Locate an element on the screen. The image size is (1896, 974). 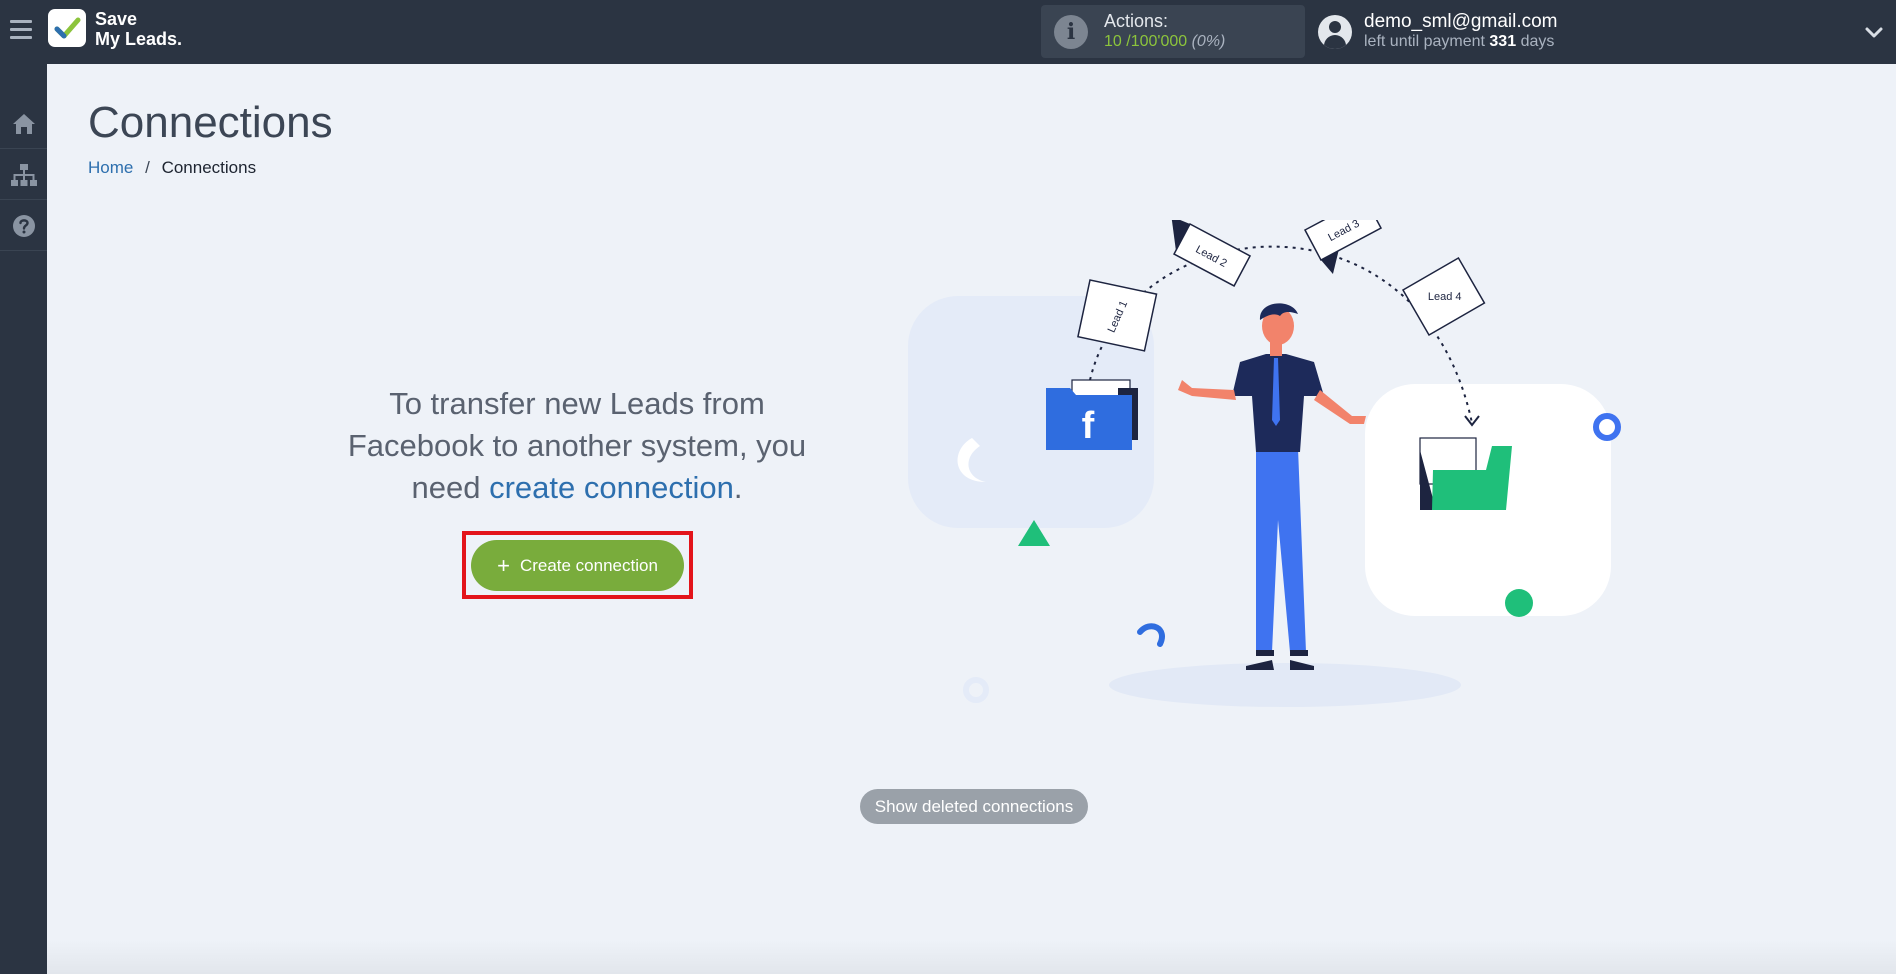
page-title: Connections is located at coordinates (210, 122).